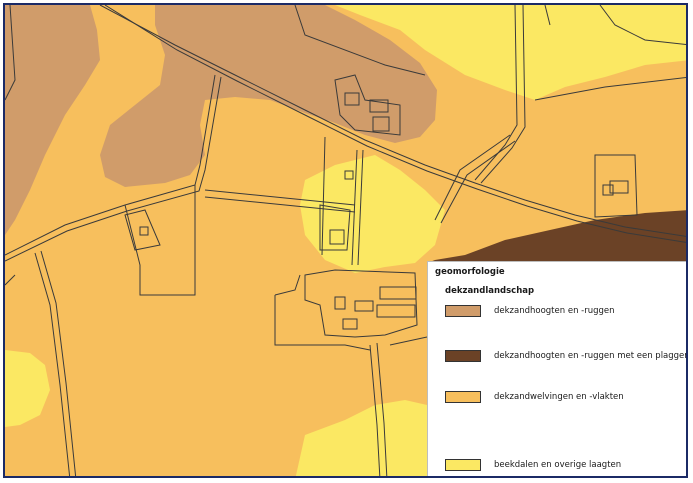 The height and width of the screenshot is (483, 693). What do you see at coordinates (463, 397) in the screenshot?
I see `legend-swatch-dekzandwelvingen` at bounding box center [463, 397].